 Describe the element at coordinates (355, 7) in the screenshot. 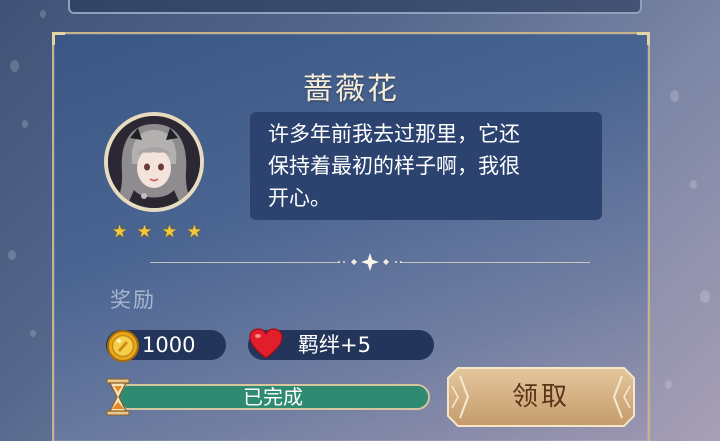

I see `previous-card-frame` at that location.